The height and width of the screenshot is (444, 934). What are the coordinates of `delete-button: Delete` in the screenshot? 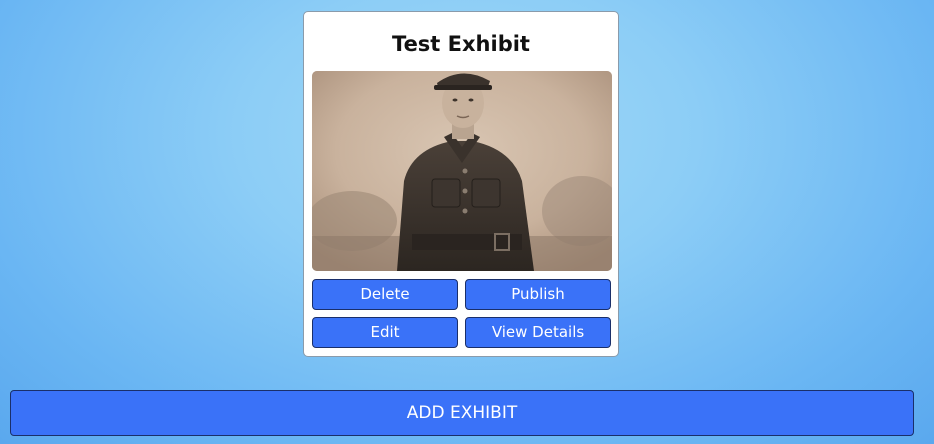 It's located at (385, 294).